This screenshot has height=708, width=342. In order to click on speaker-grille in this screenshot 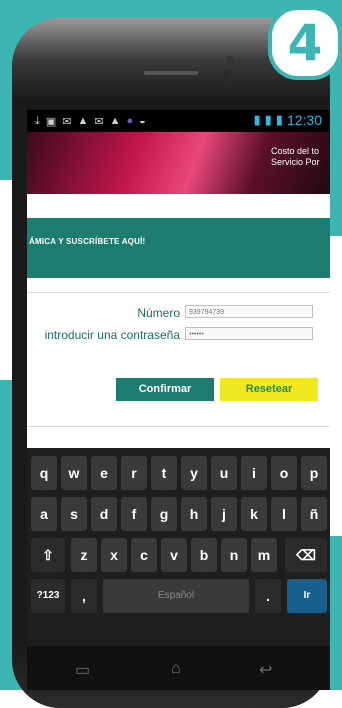, I will do `click(171, 73)`.